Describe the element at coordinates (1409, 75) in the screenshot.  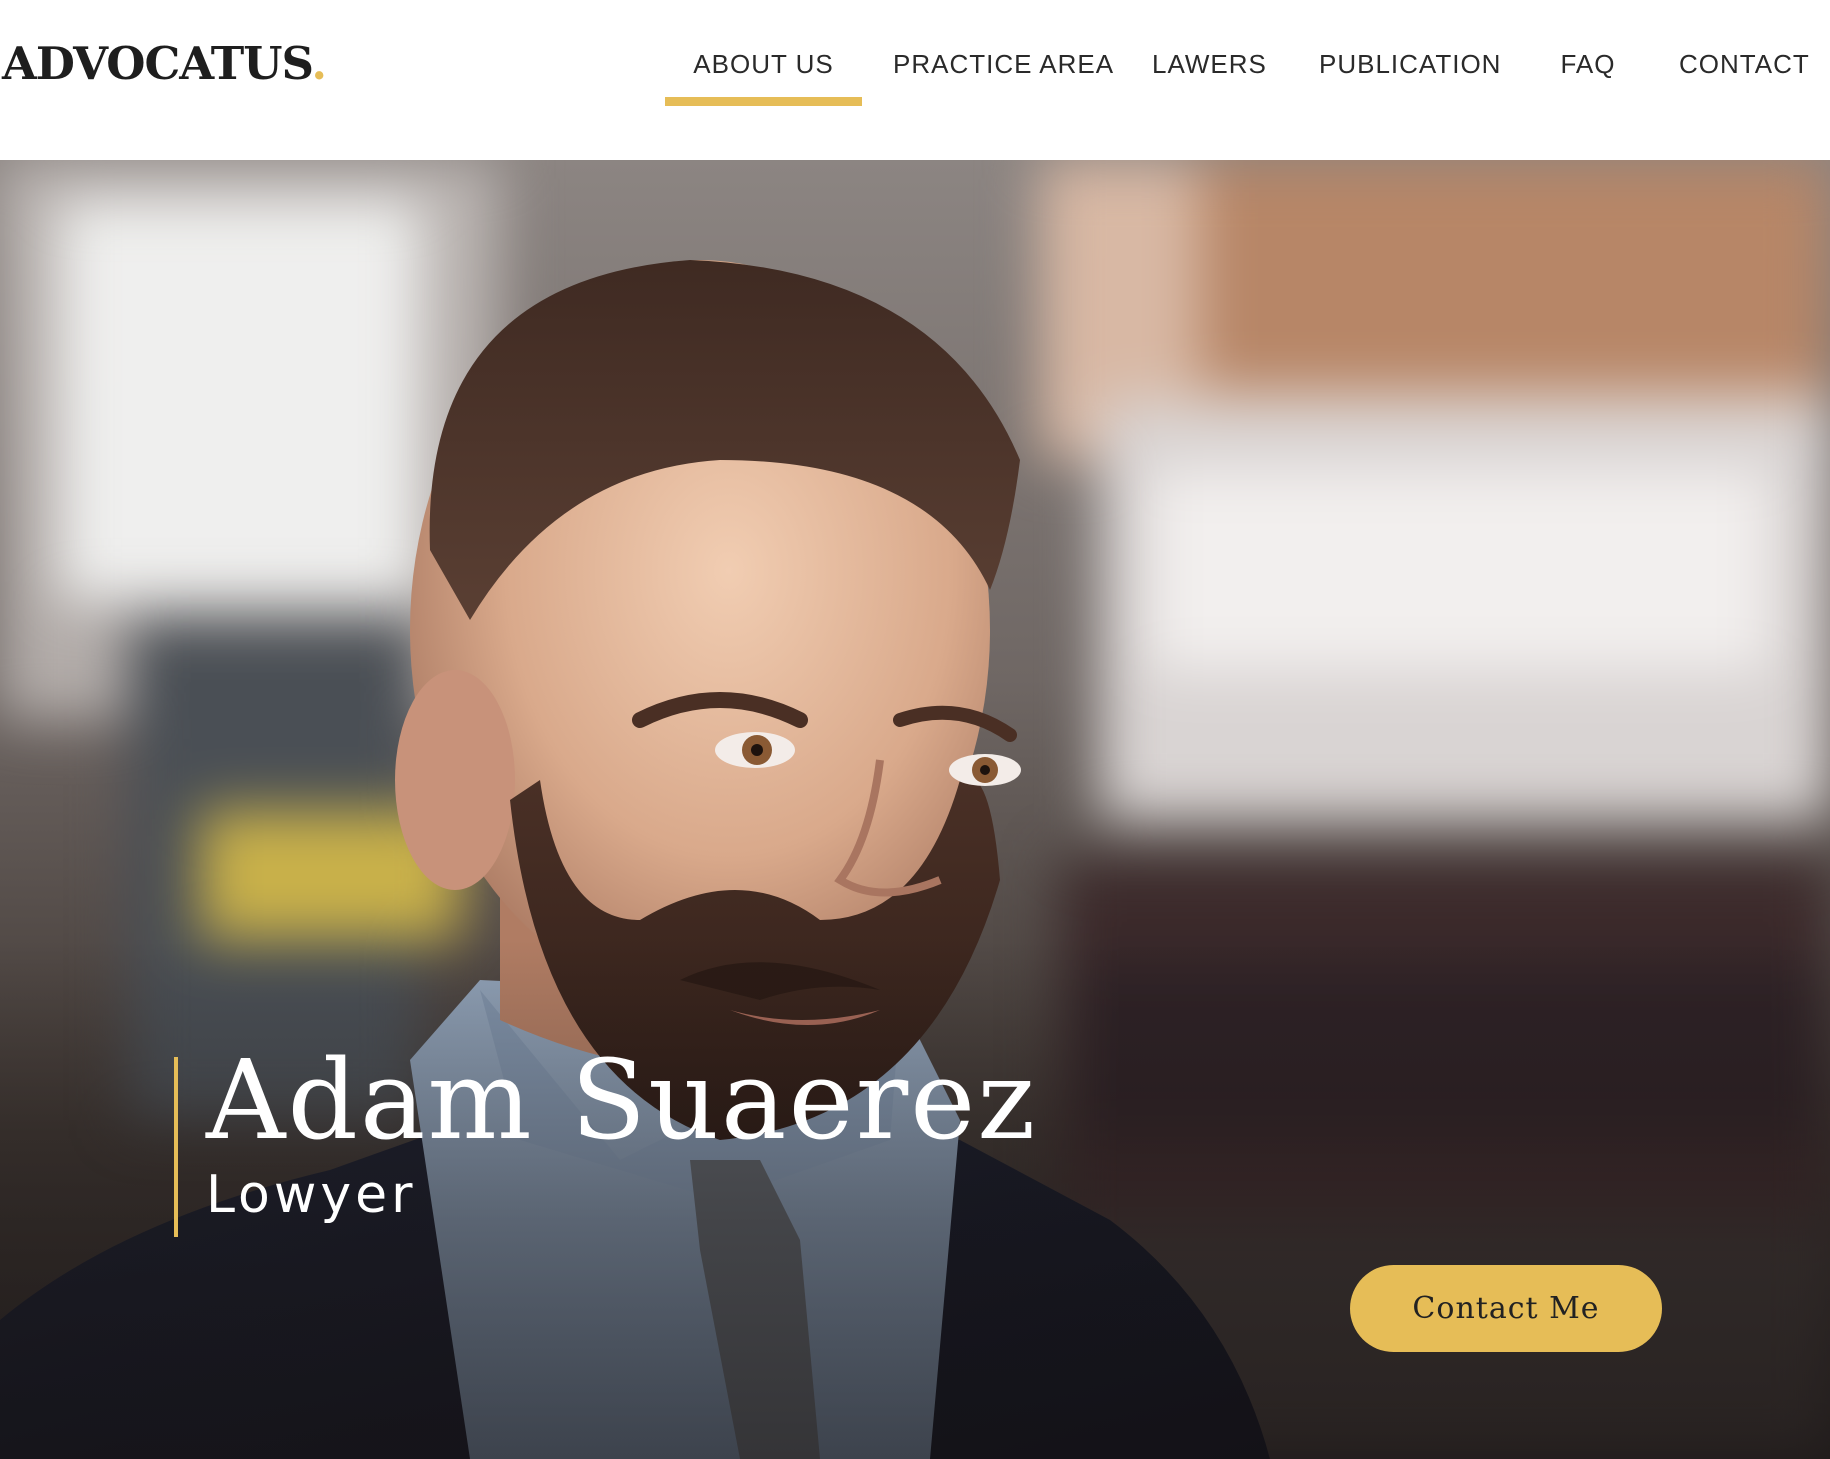
I see `nav-item-publication: PUBLICATION` at that location.